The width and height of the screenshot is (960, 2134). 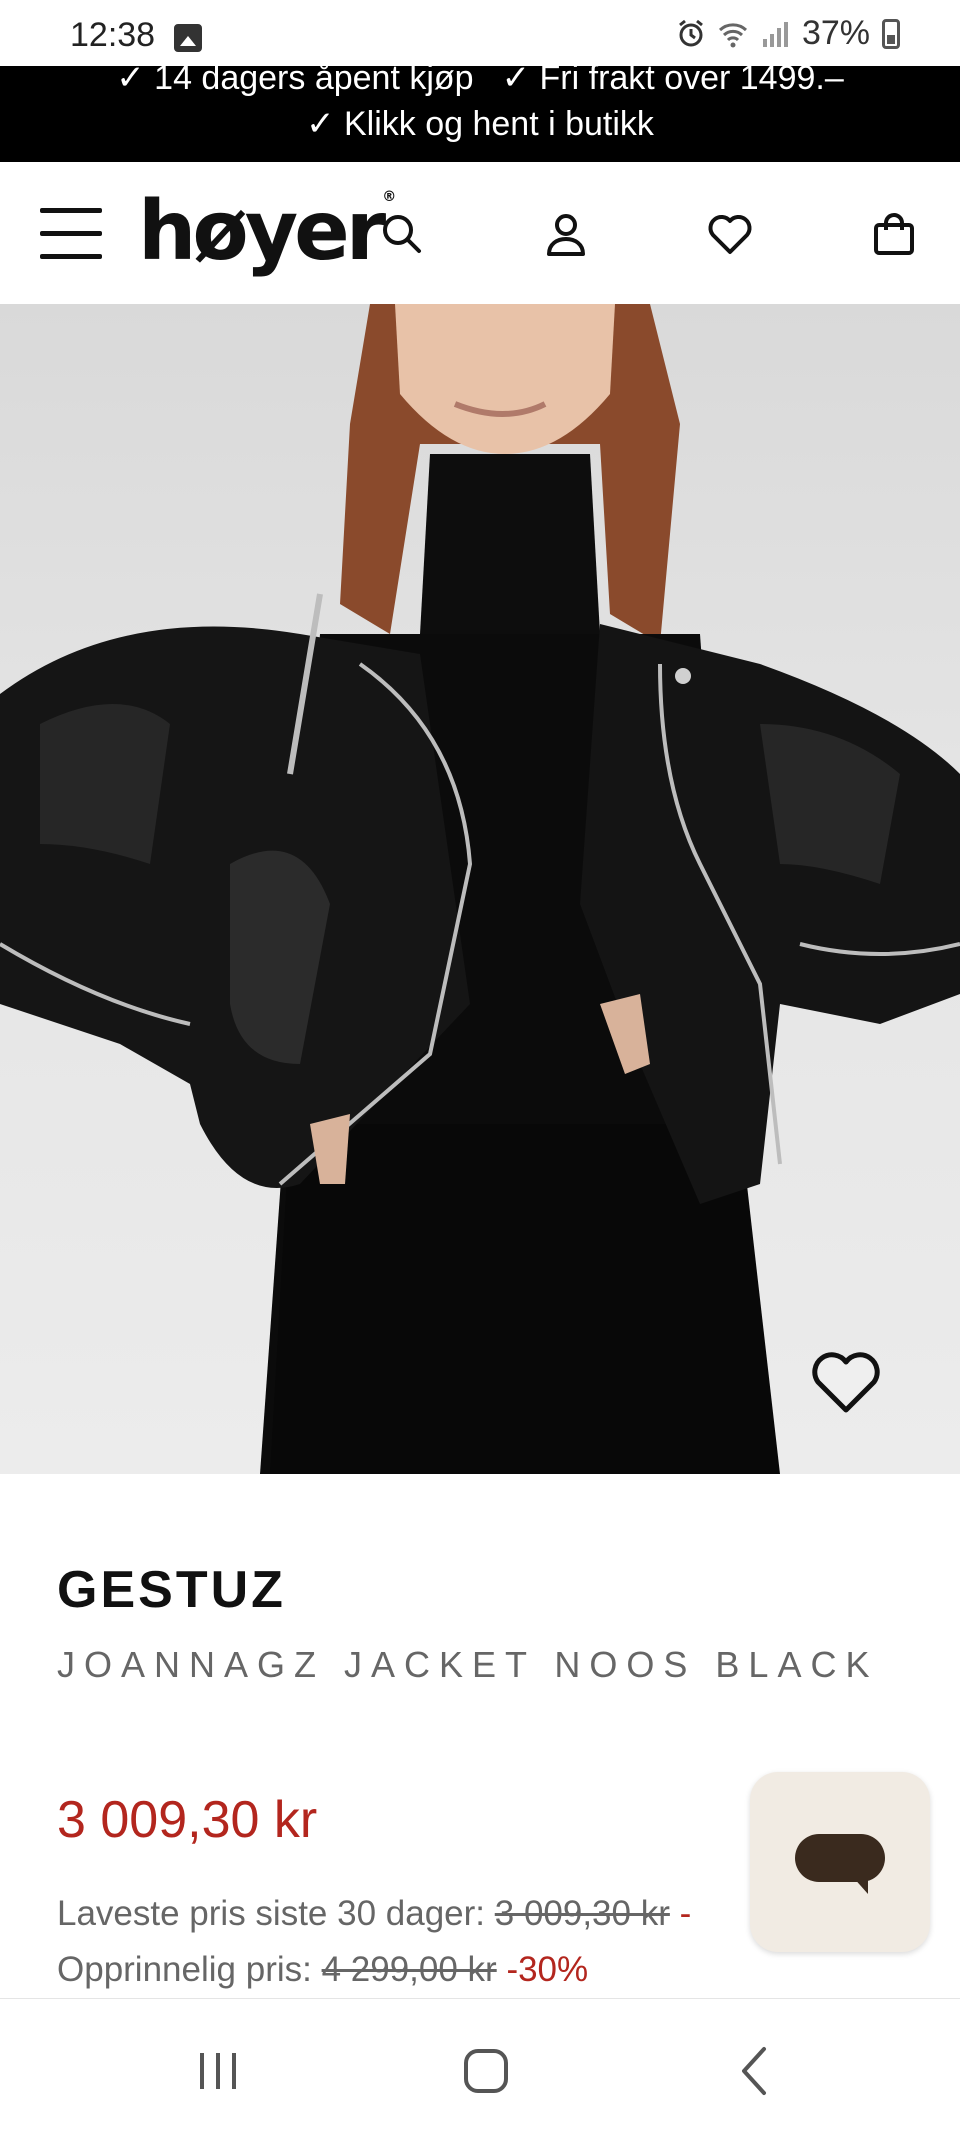 What do you see at coordinates (566, 234) in the screenshot?
I see `user-icon` at bounding box center [566, 234].